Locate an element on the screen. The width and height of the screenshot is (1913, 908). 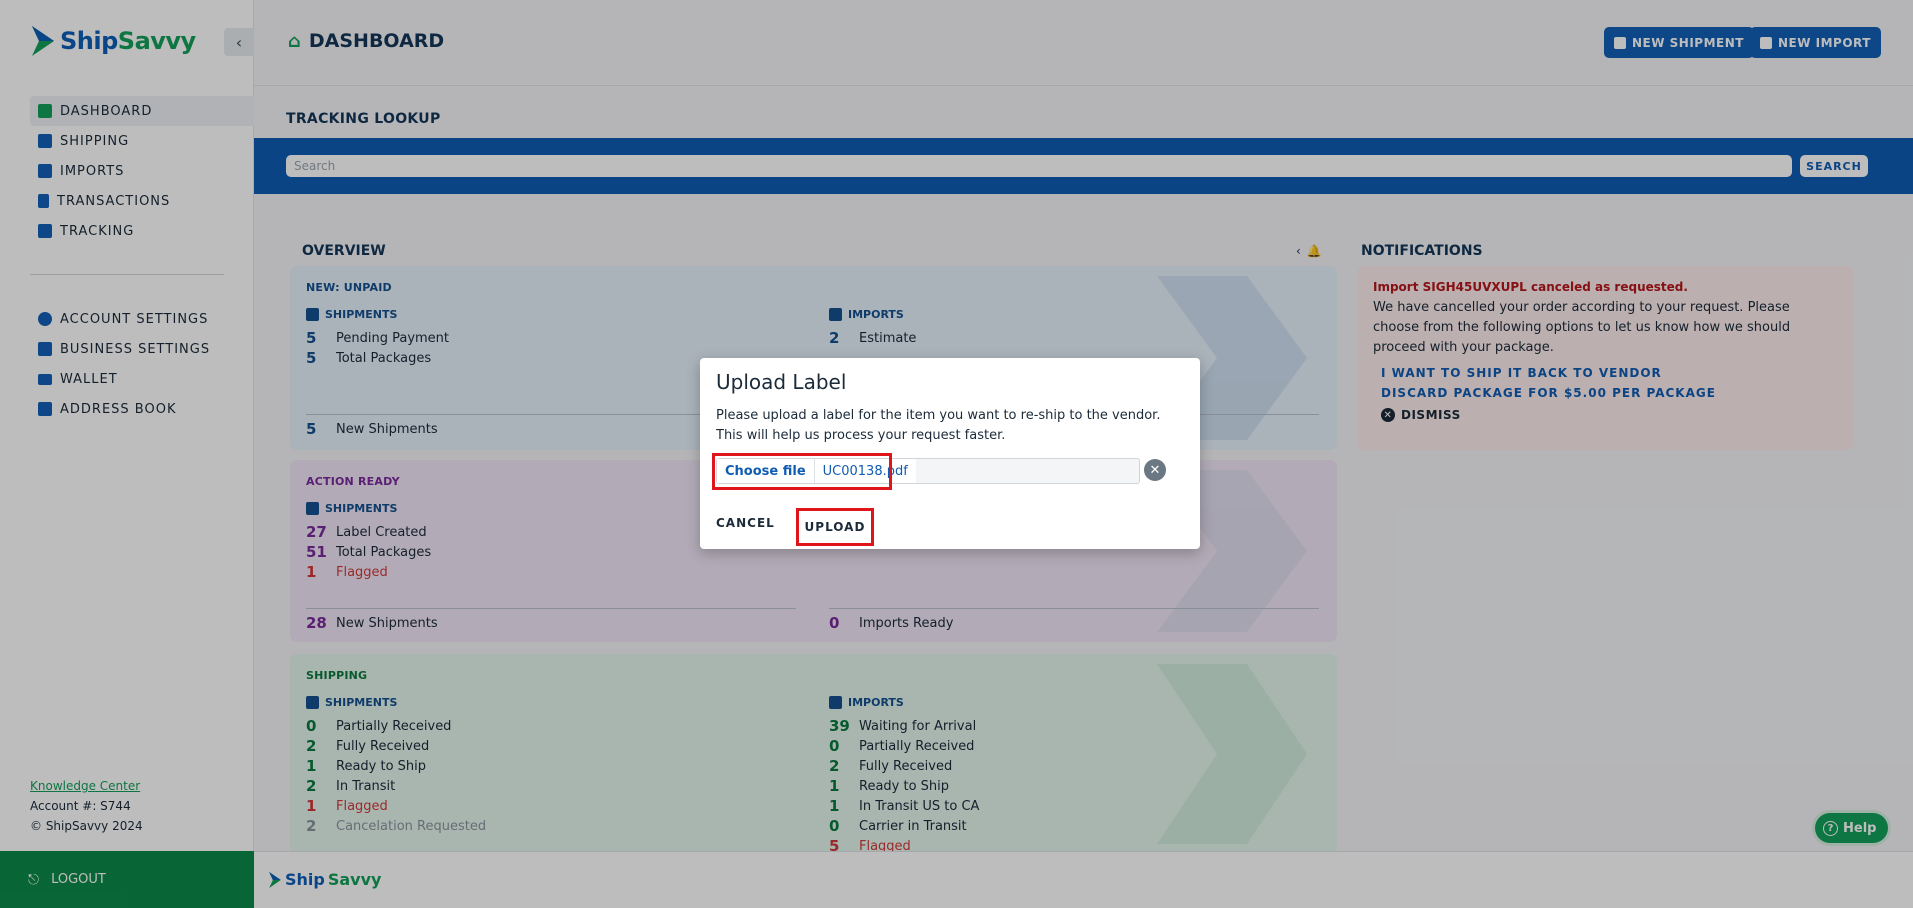
cancel-button: CANCEL is located at coordinates (745, 523).